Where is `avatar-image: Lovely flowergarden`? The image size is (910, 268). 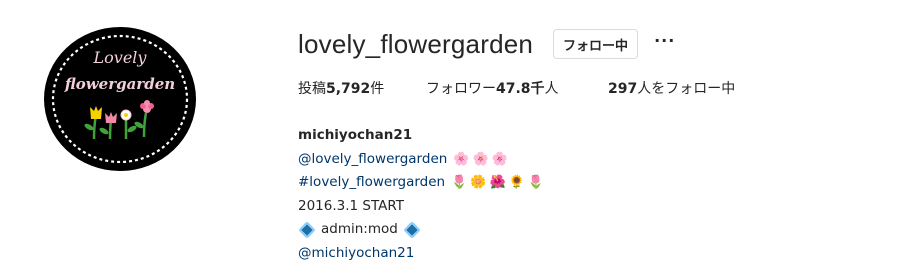 avatar-image: Lovely flowergarden is located at coordinates (120, 99).